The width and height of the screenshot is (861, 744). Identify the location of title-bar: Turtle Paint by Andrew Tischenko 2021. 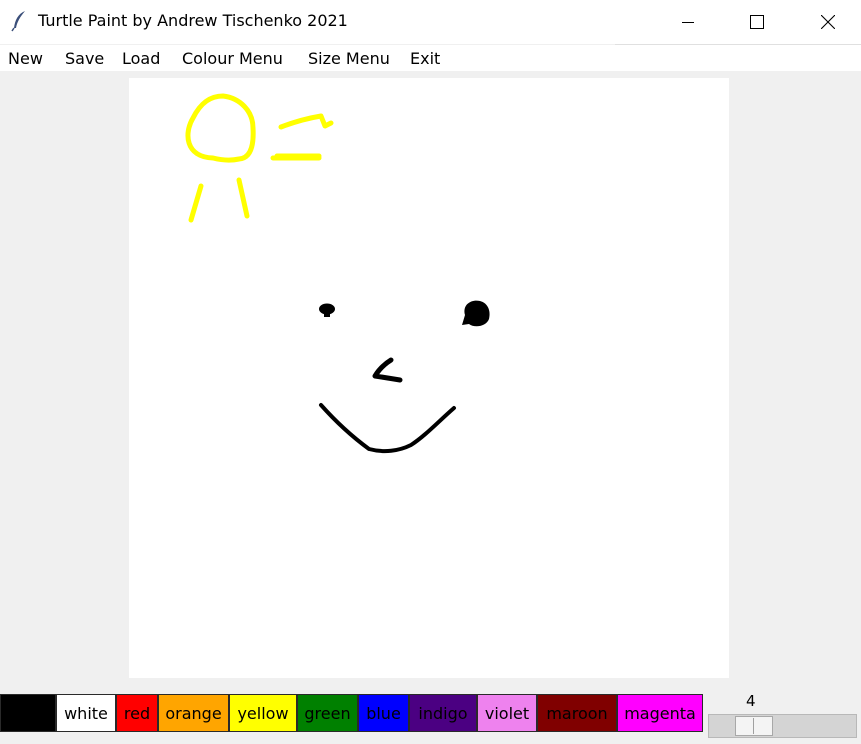
(430, 22).